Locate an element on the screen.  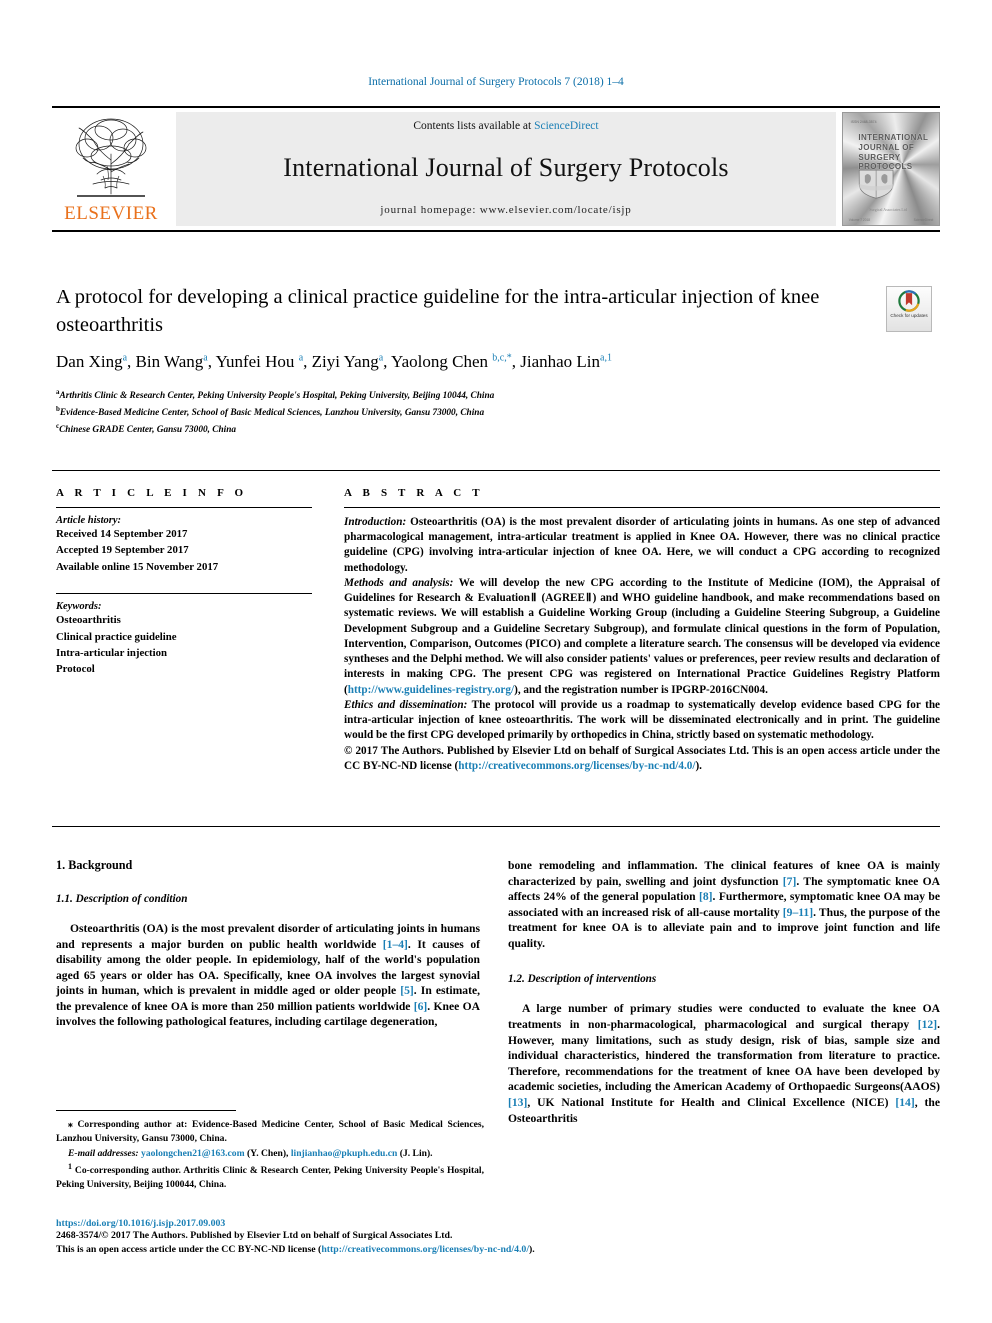
citation-ref: [12] is located at coordinates (927, 1024).